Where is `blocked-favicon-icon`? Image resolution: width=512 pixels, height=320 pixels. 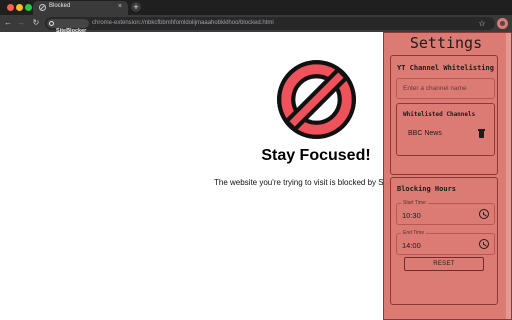
blocked-favicon-icon is located at coordinates (42, 7).